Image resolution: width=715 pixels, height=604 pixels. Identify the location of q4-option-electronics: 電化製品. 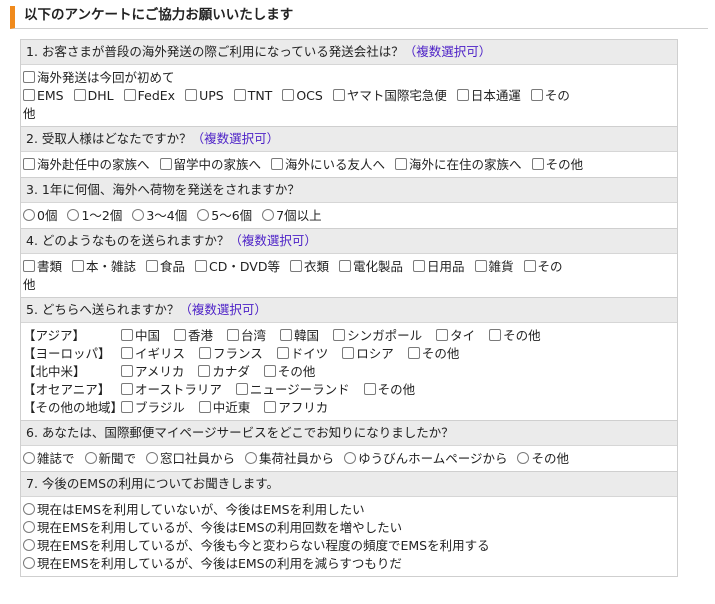
(371, 267).